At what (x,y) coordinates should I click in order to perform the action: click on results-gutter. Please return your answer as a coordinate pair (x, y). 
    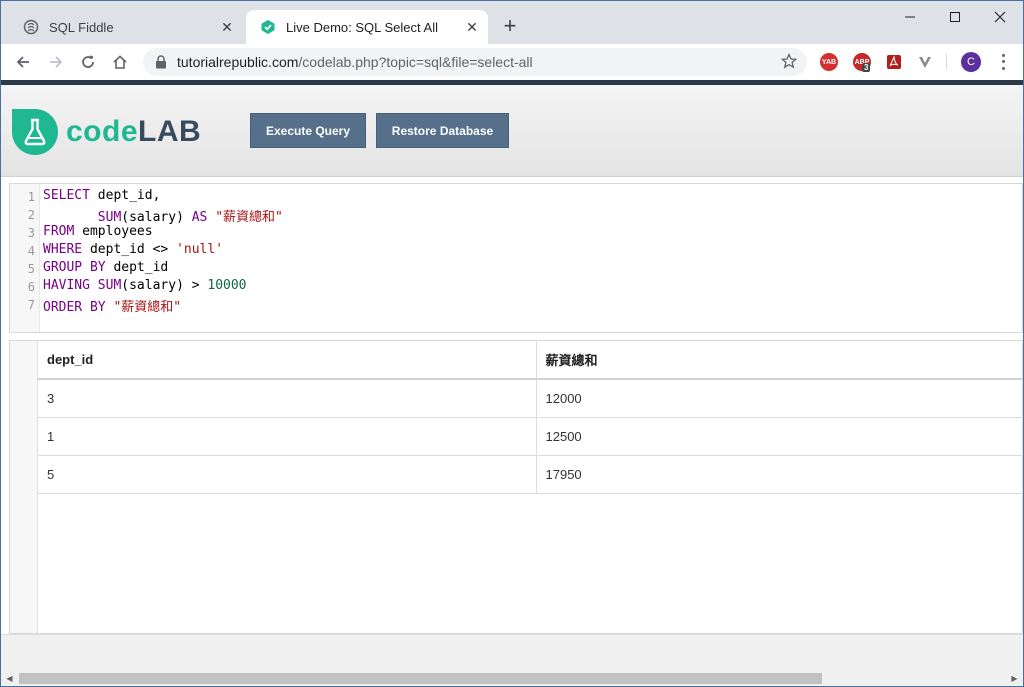
    Looking at the image, I should click on (24, 487).